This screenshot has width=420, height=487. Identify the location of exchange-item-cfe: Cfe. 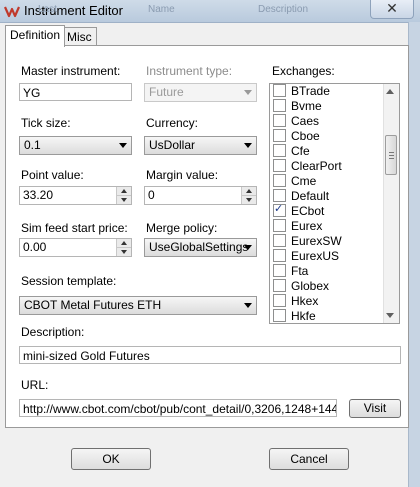
(291, 151).